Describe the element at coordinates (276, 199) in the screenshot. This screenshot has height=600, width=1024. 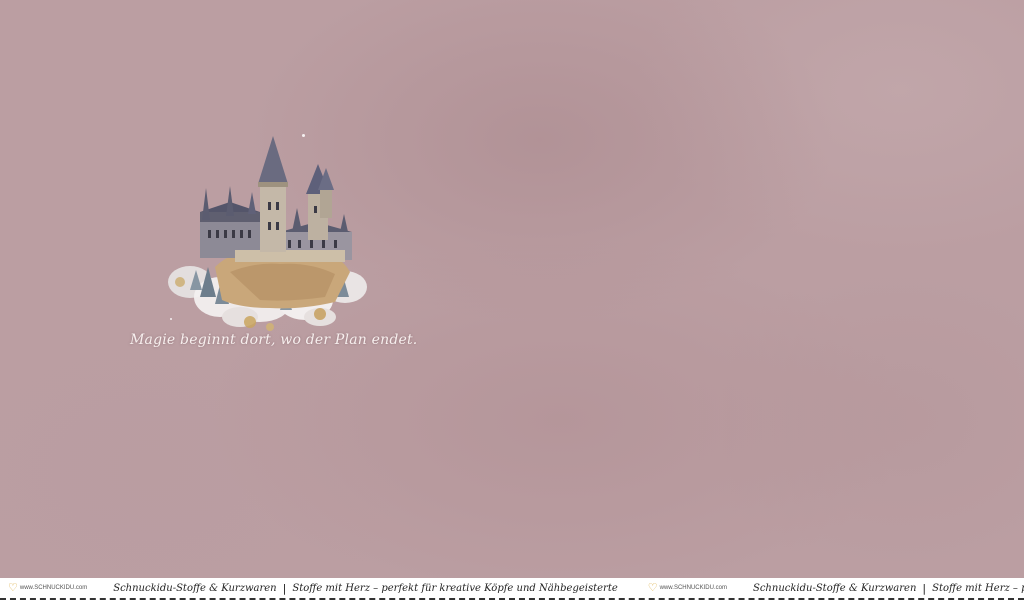
I see `castle` at that location.